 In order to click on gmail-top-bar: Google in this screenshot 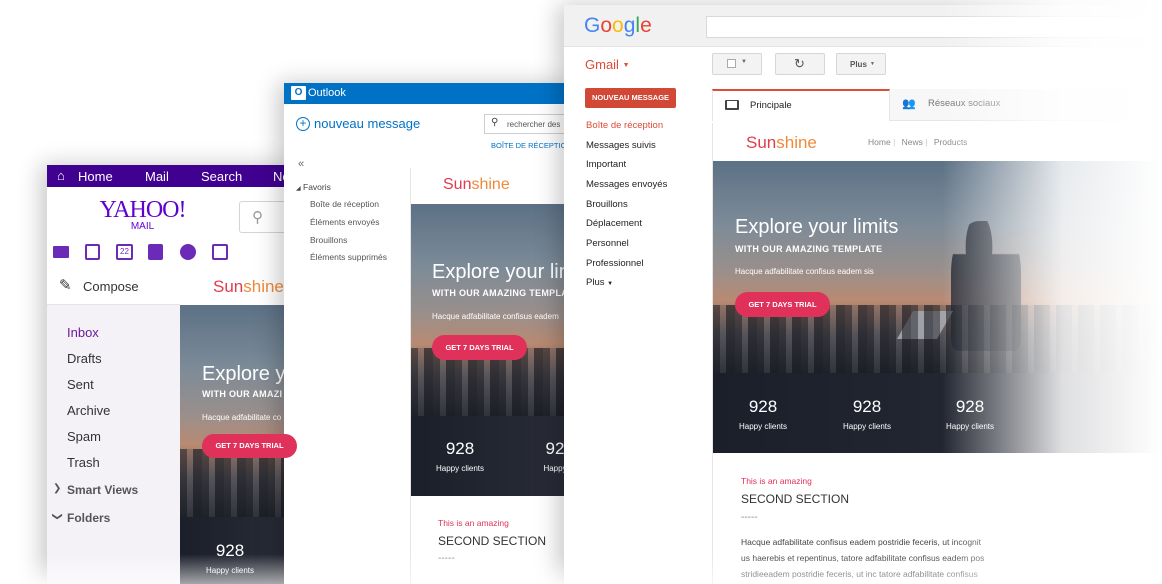, I will do `click(863, 26)`.